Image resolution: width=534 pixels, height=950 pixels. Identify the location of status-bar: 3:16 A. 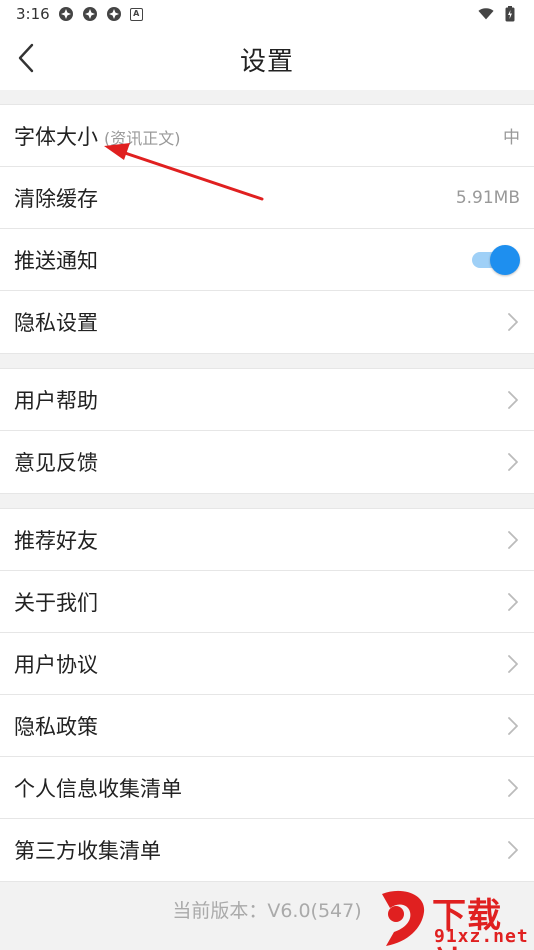
(267, 14).